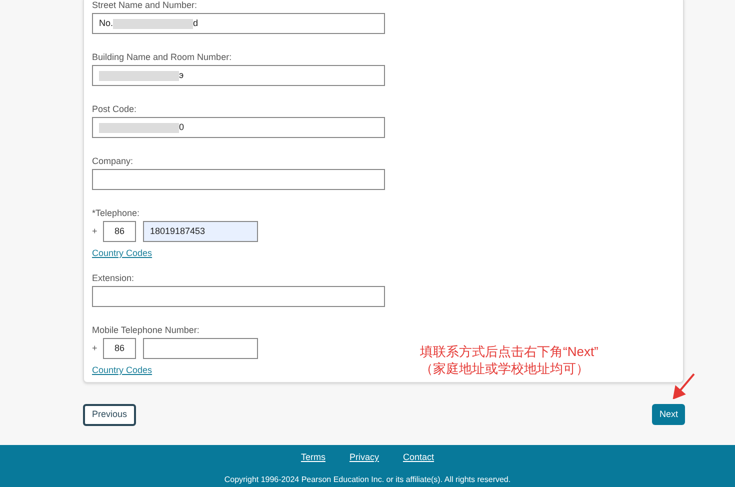 The width and height of the screenshot is (735, 487). I want to click on footer-link: Terms, so click(313, 457).